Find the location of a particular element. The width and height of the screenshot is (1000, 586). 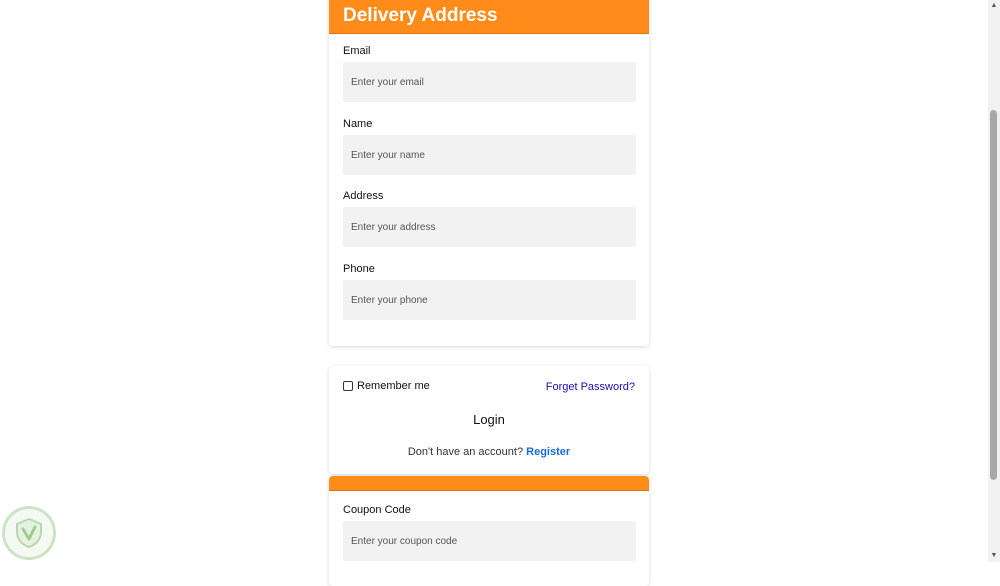

forgot-password-link: Forget Password? is located at coordinates (590, 387).